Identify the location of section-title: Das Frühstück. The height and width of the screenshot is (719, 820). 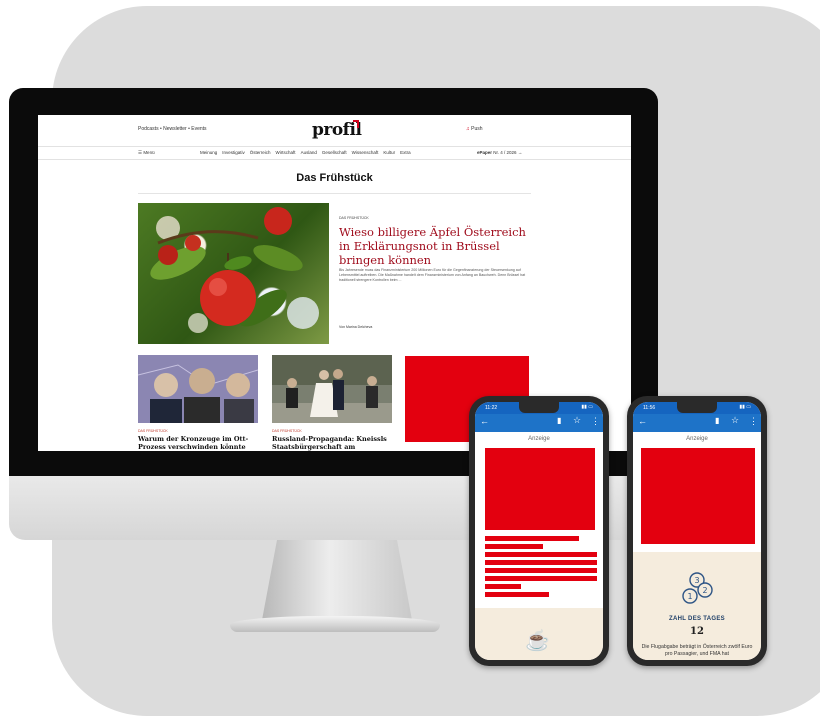
(334, 178).